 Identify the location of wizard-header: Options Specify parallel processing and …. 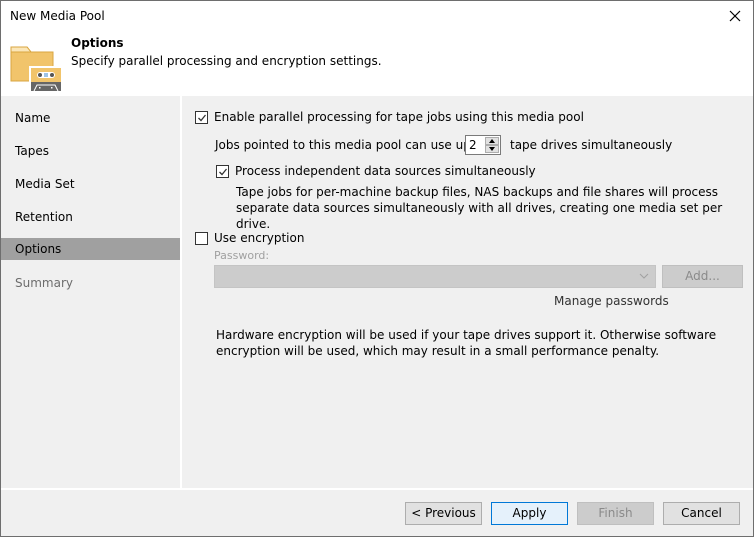
(377, 63).